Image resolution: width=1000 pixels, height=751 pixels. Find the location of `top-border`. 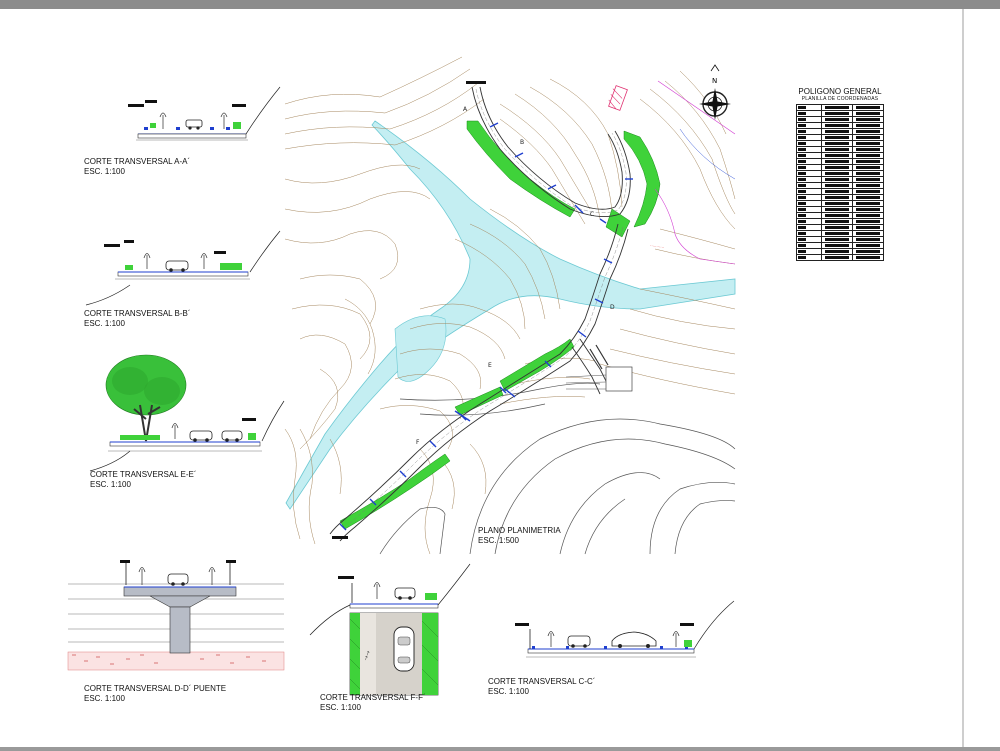

top-border is located at coordinates (500, 4).